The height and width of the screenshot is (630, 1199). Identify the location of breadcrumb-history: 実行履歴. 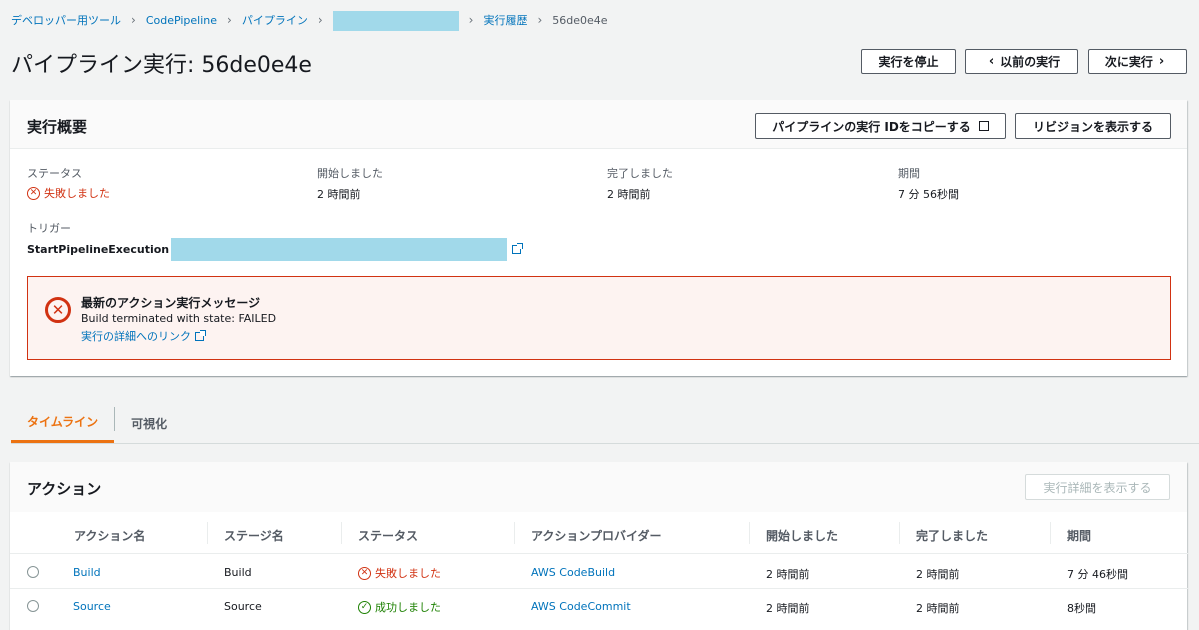
(505, 20).